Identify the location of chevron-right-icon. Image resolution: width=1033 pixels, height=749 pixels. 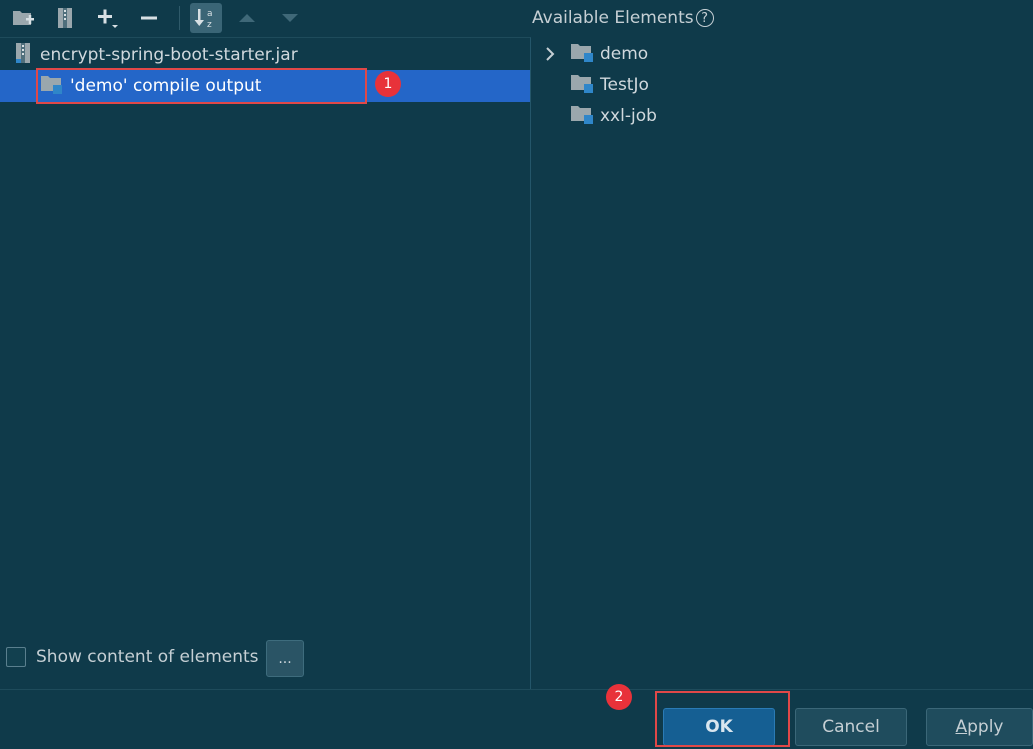
(550, 54).